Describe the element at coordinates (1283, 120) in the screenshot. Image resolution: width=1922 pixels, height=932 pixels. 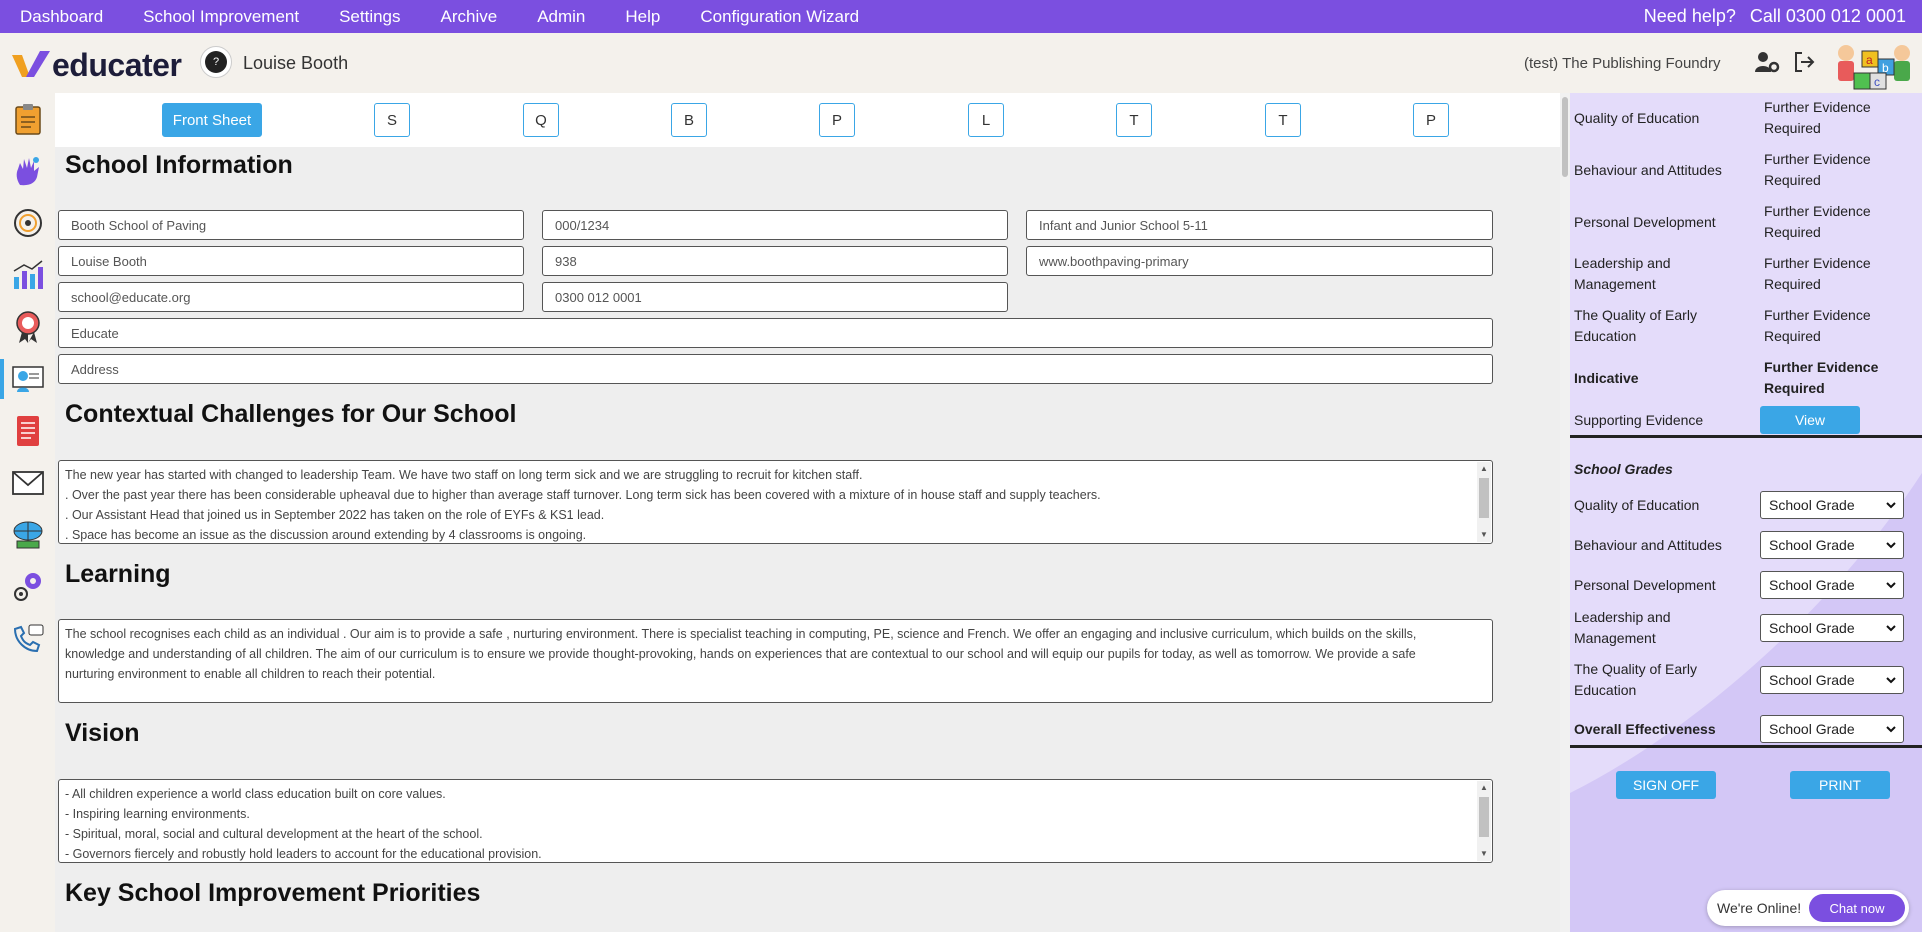
I see `tab-t-2: T` at that location.